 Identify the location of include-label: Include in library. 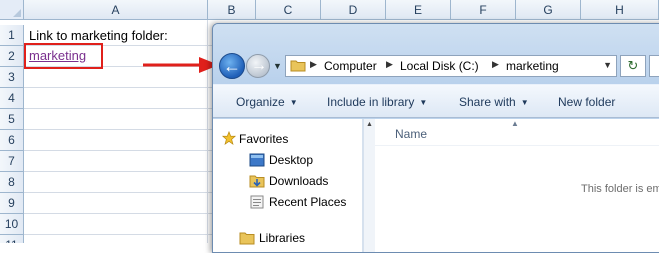
(371, 102).